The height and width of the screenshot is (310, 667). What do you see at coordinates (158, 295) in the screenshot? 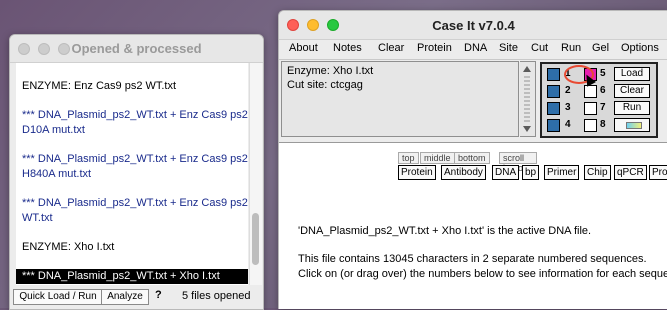
I see `help-button: ?` at bounding box center [158, 295].